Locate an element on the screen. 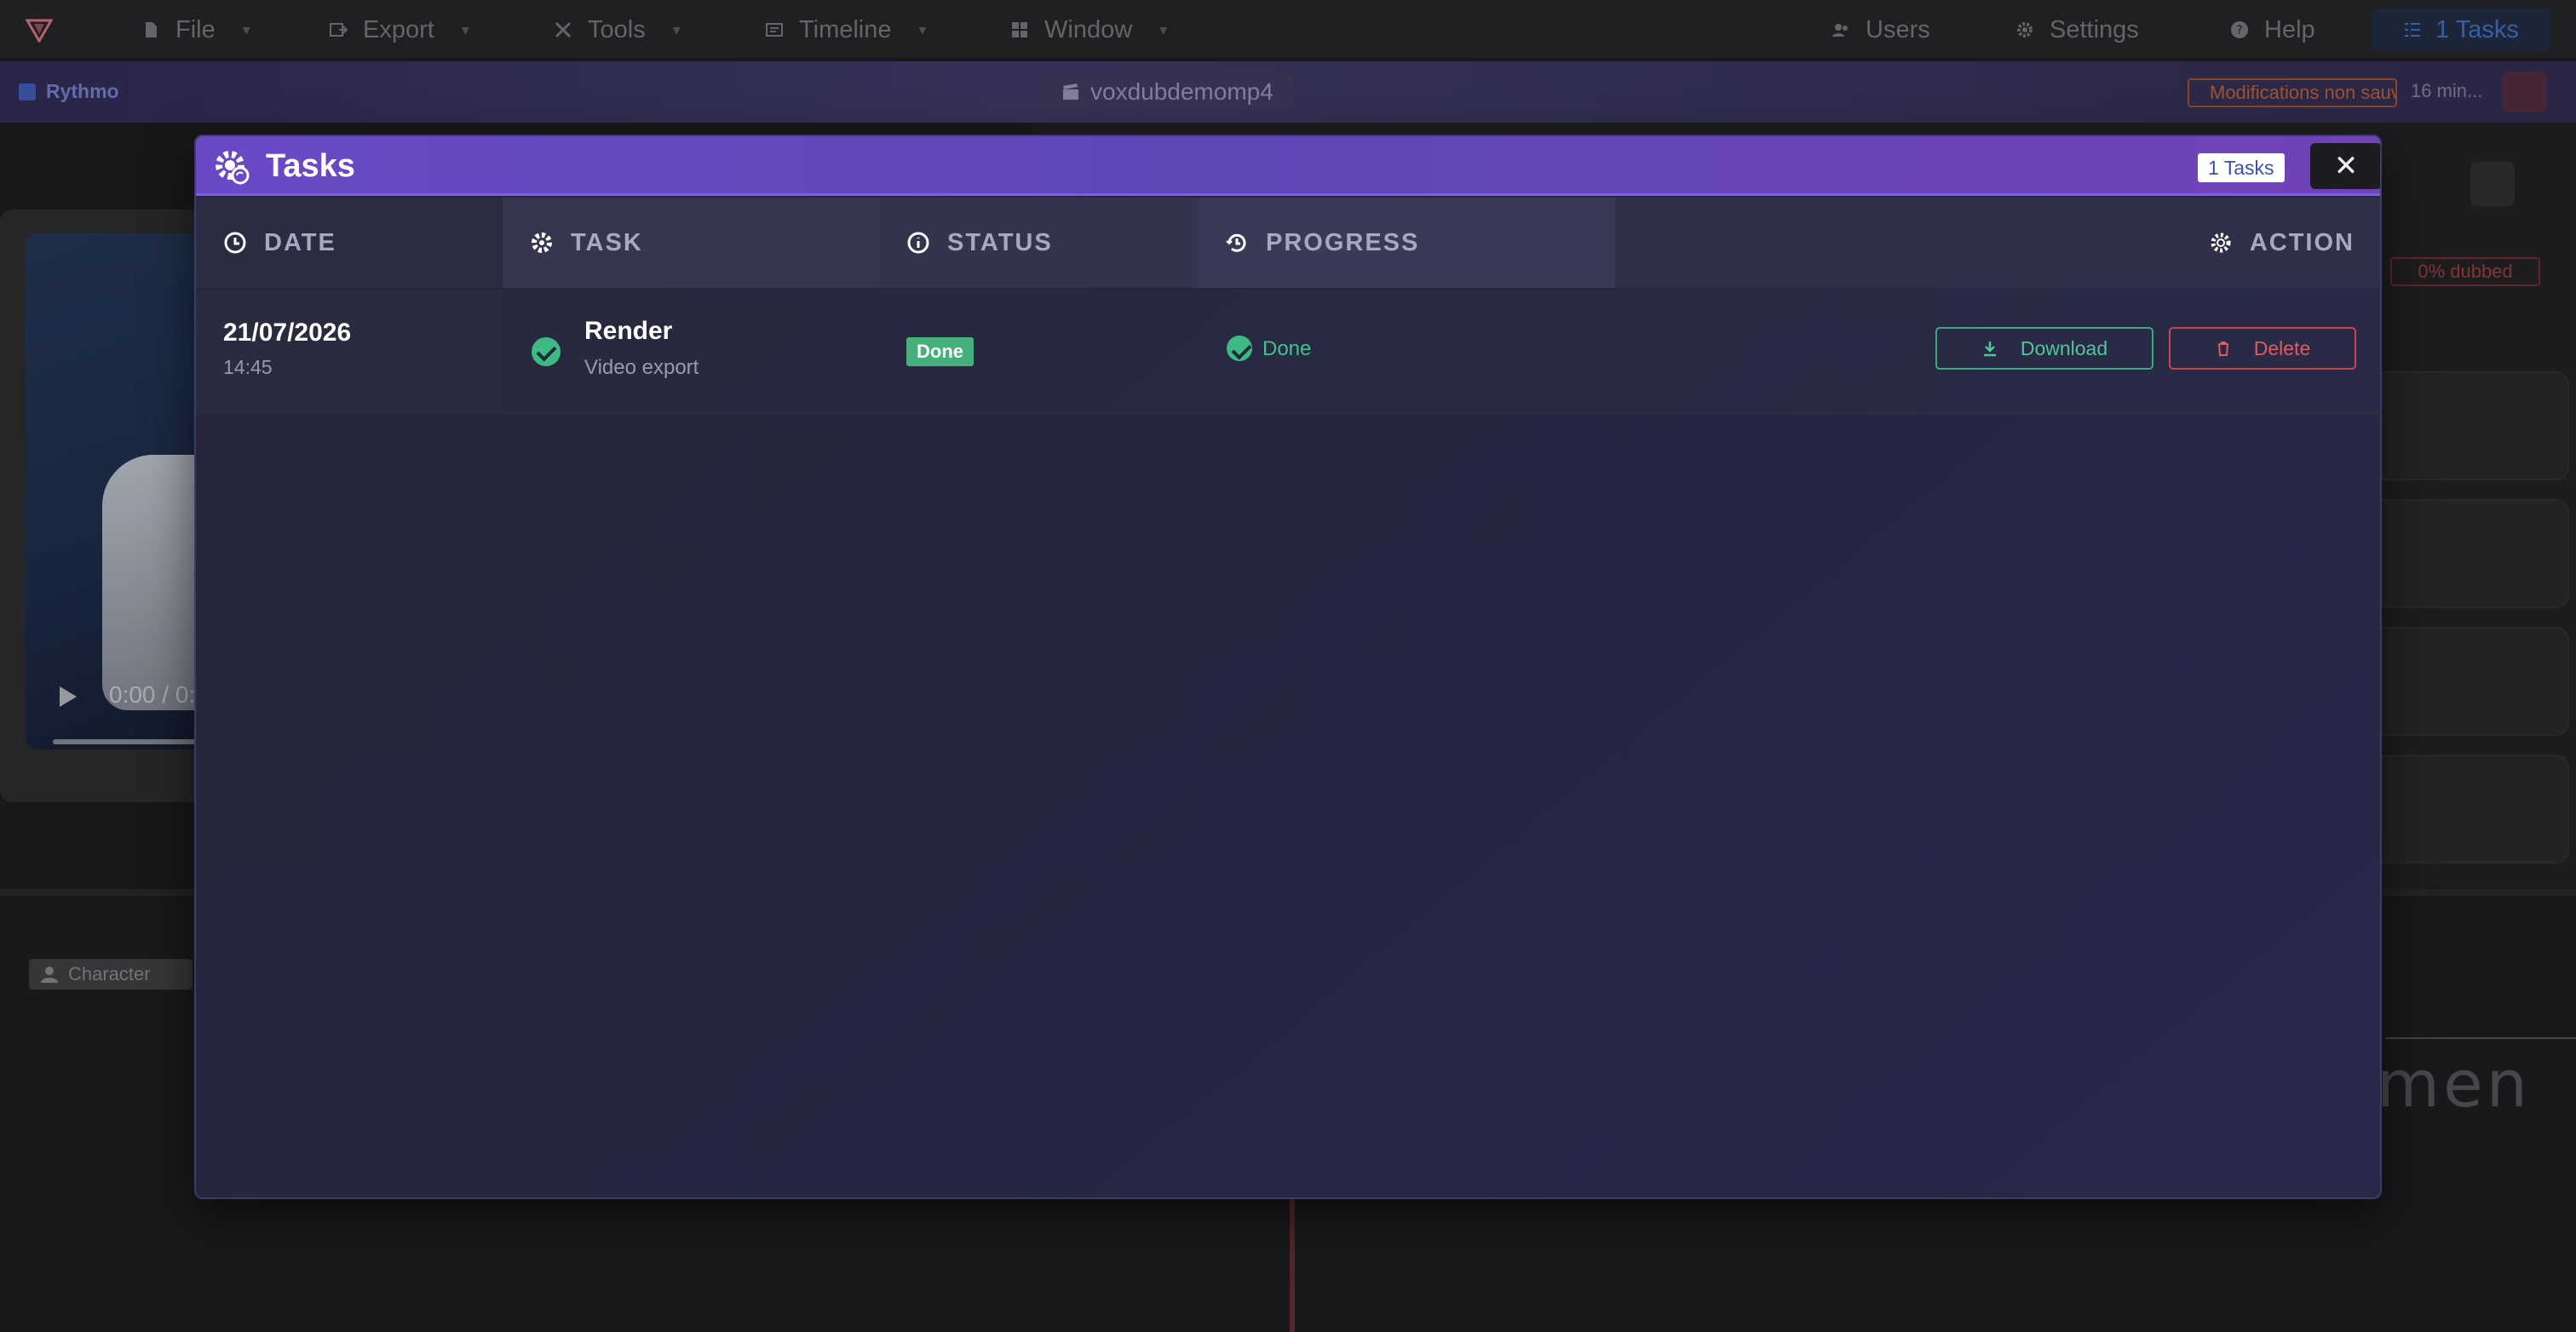 Image resolution: width=2576 pixels, height=1332 pixels. column-progress: PROGRESS is located at coordinates (1406, 243).